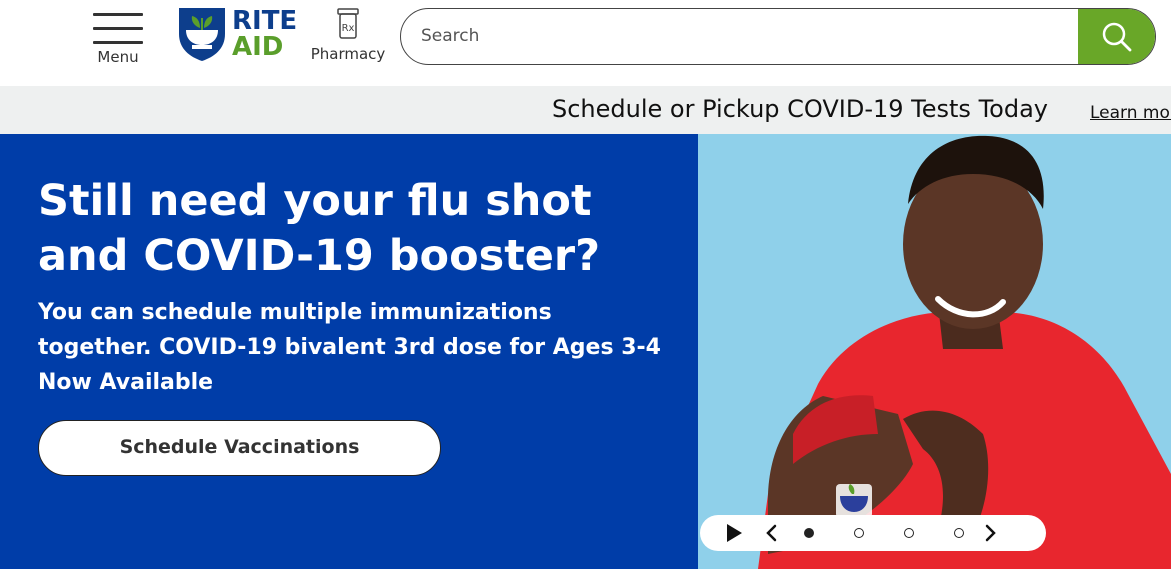 The image size is (1171, 569). Describe the element at coordinates (800, 109) in the screenshot. I see `announcement-text: Schedule or Pickup COVID-19 Tests Today` at that location.